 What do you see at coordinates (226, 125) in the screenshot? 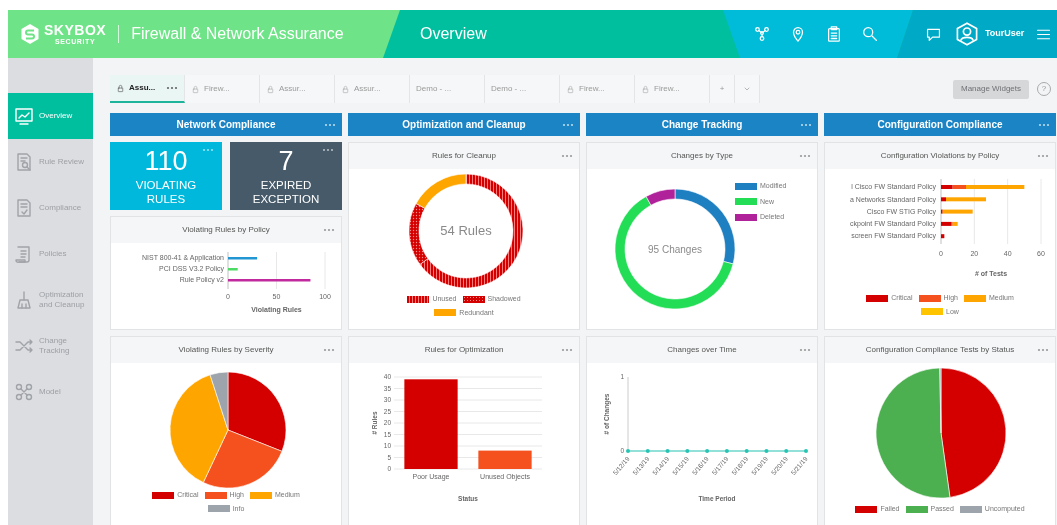
I see `section-title: Network Compliance` at bounding box center [226, 125].